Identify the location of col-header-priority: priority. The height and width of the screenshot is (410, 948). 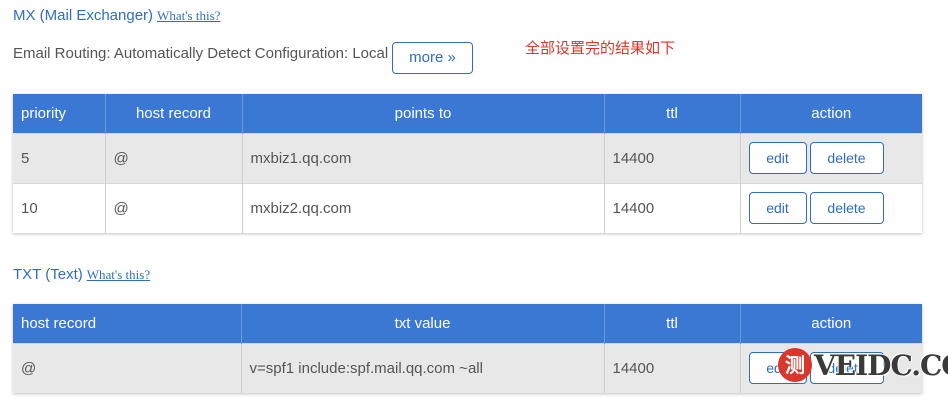
(59, 113).